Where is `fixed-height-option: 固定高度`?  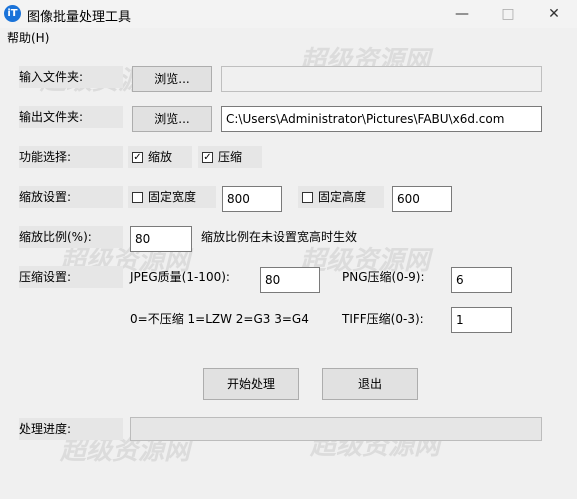 fixed-height-option: 固定高度 is located at coordinates (341, 197).